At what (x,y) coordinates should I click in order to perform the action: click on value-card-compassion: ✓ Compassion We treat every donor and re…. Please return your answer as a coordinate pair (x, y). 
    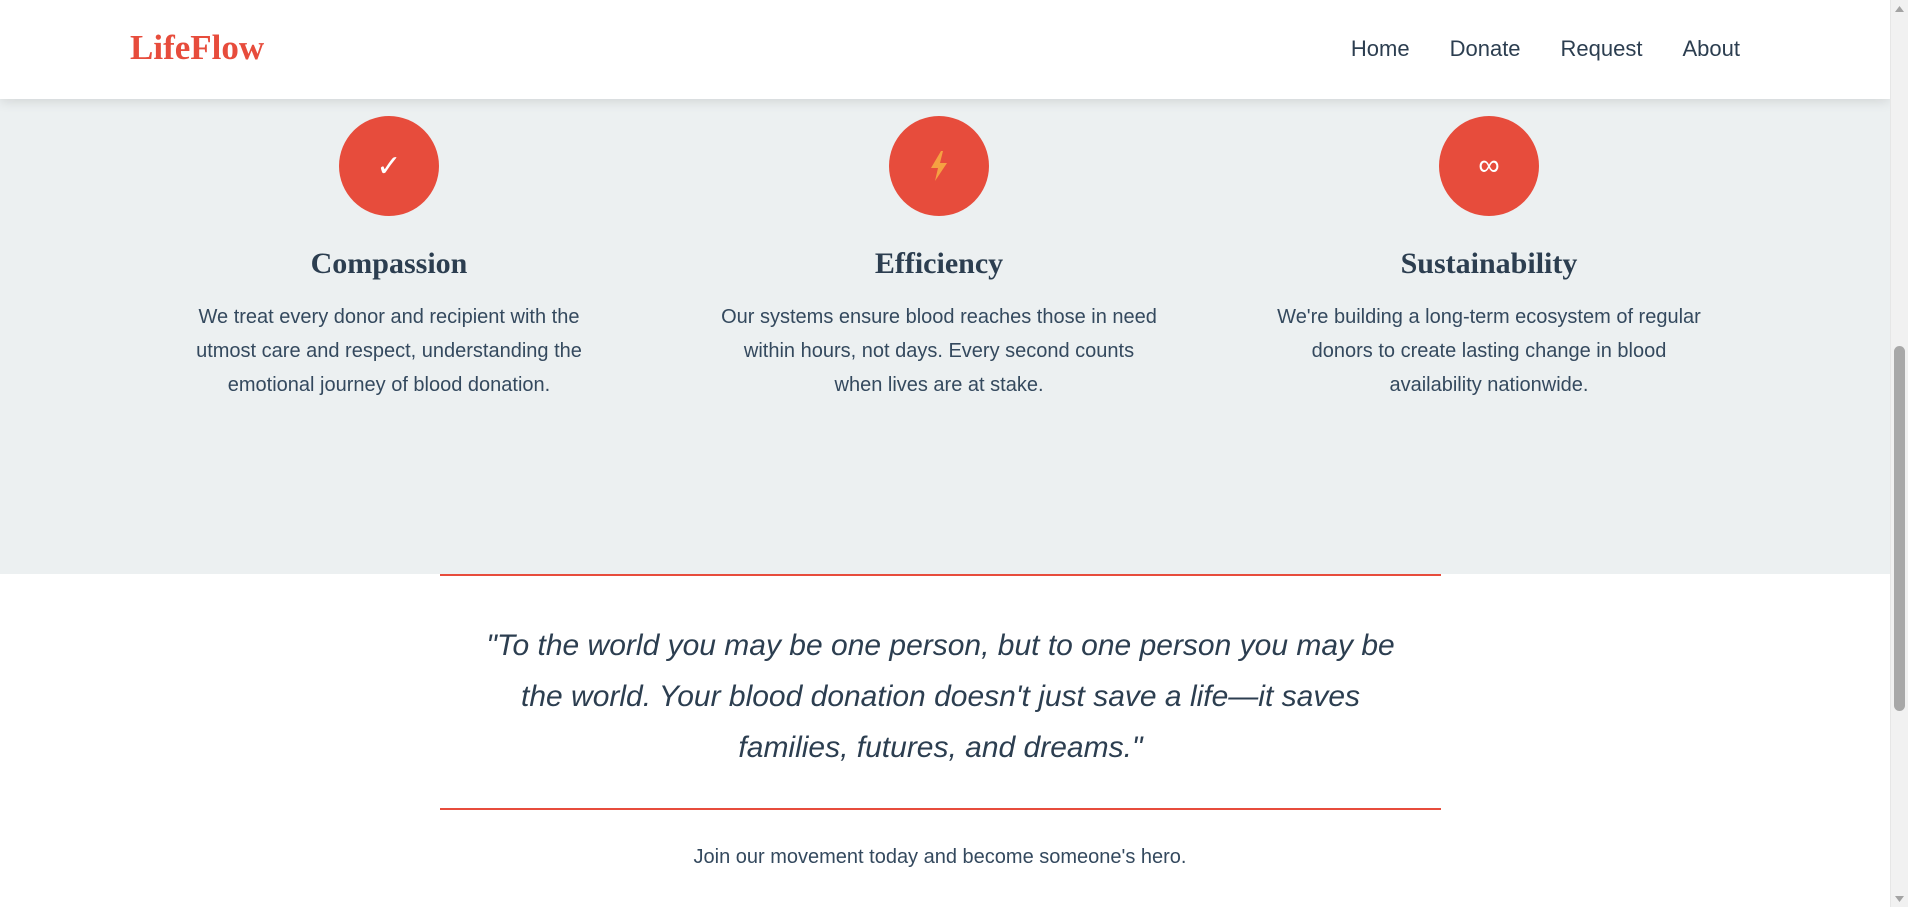
    Looking at the image, I should click on (389, 259).